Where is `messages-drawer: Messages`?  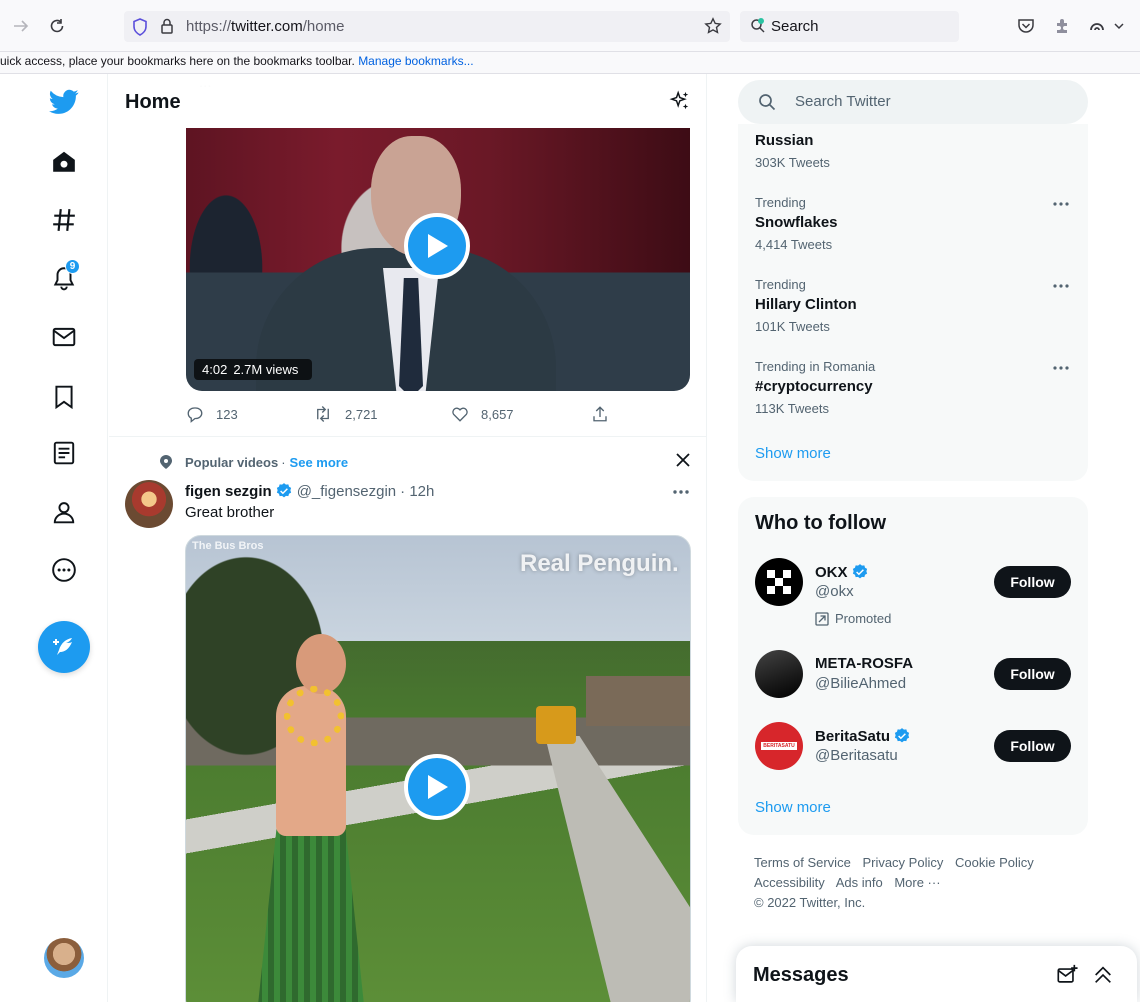
messages-drawer: Messages is located at coordinates (936, 974).